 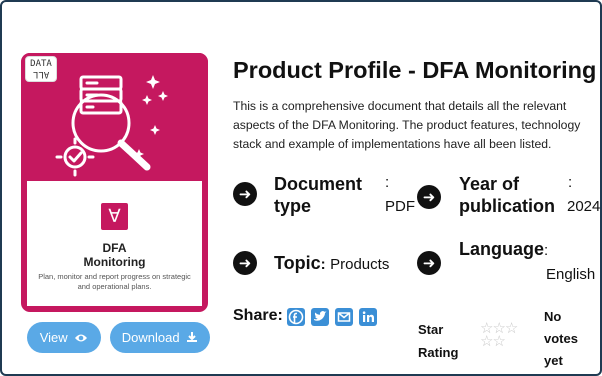 I want to click on cover-title: DFA Monitoring, so click(x=114, y=255).